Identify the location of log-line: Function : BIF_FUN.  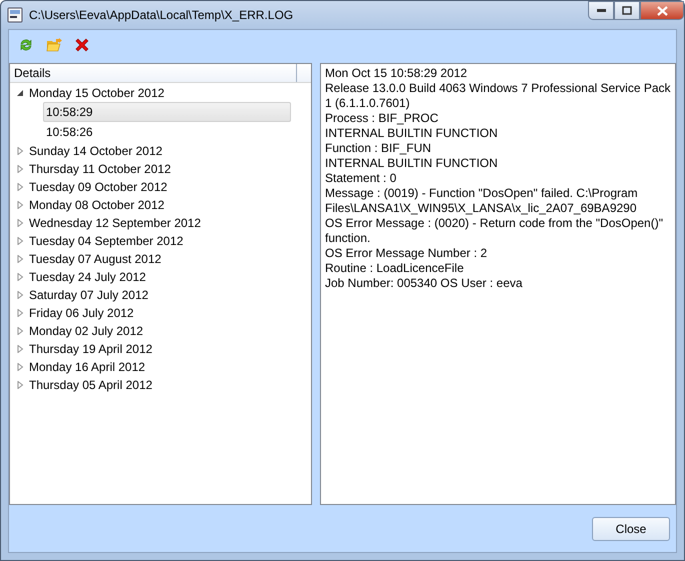
(378, 148).